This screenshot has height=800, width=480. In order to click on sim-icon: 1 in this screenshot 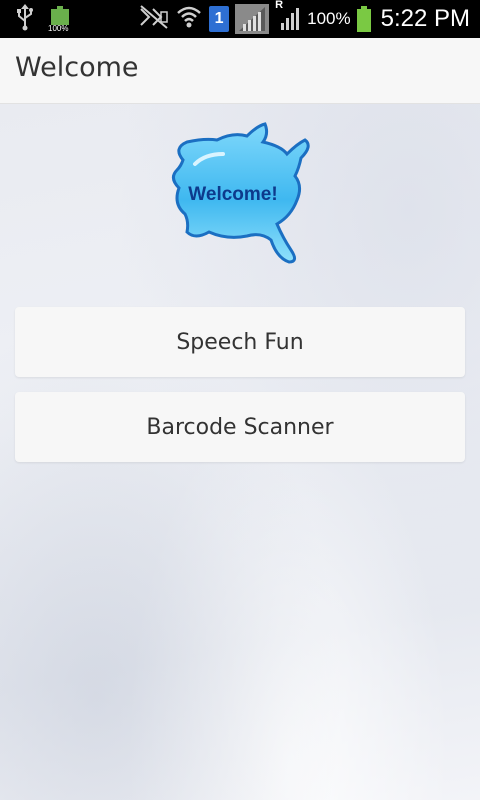, I will do `click(219, 19)`.